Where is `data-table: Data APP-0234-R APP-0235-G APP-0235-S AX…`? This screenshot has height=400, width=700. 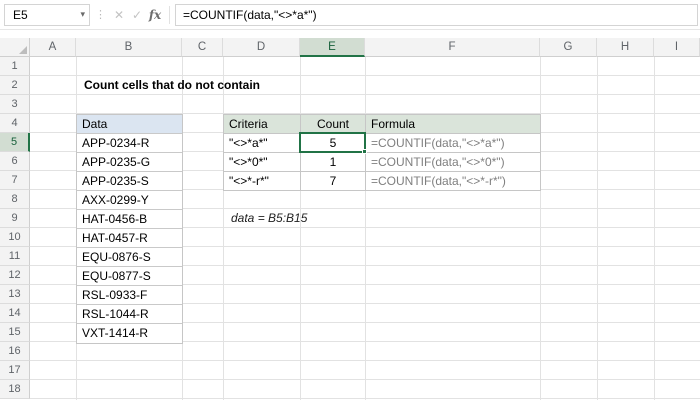
data-table: Data APP-0234-R APP-0235-G APP-0235-S AX… is located at coordinates (129, 229).